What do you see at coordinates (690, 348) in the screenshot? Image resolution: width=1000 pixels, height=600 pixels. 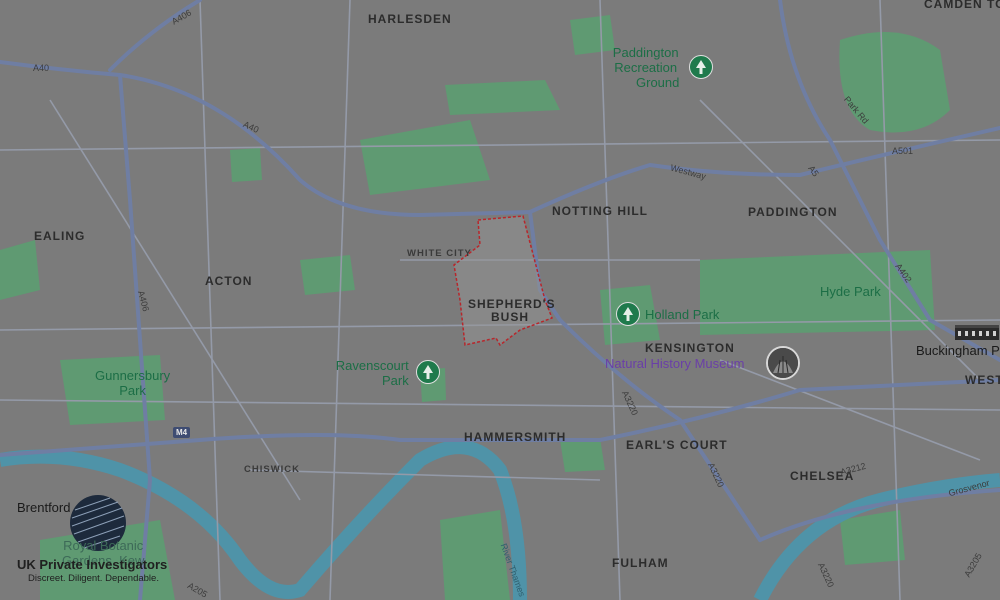 I see `area-label-kensington: KENSINGTON` at bounding box center [690, 348].